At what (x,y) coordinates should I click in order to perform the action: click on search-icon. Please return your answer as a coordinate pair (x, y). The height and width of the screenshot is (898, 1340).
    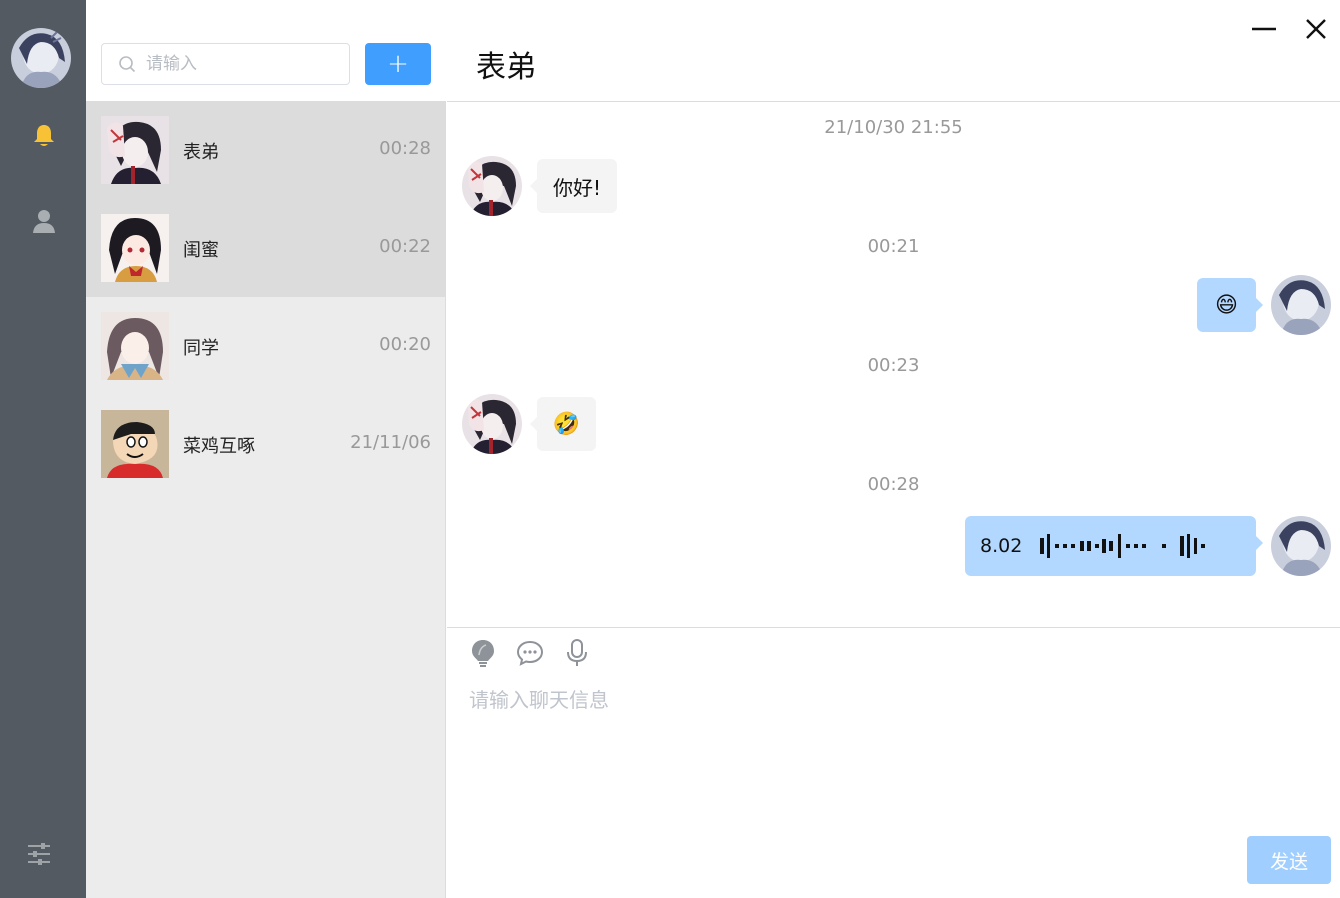
    Looking at the image, I should click on (127, 64).